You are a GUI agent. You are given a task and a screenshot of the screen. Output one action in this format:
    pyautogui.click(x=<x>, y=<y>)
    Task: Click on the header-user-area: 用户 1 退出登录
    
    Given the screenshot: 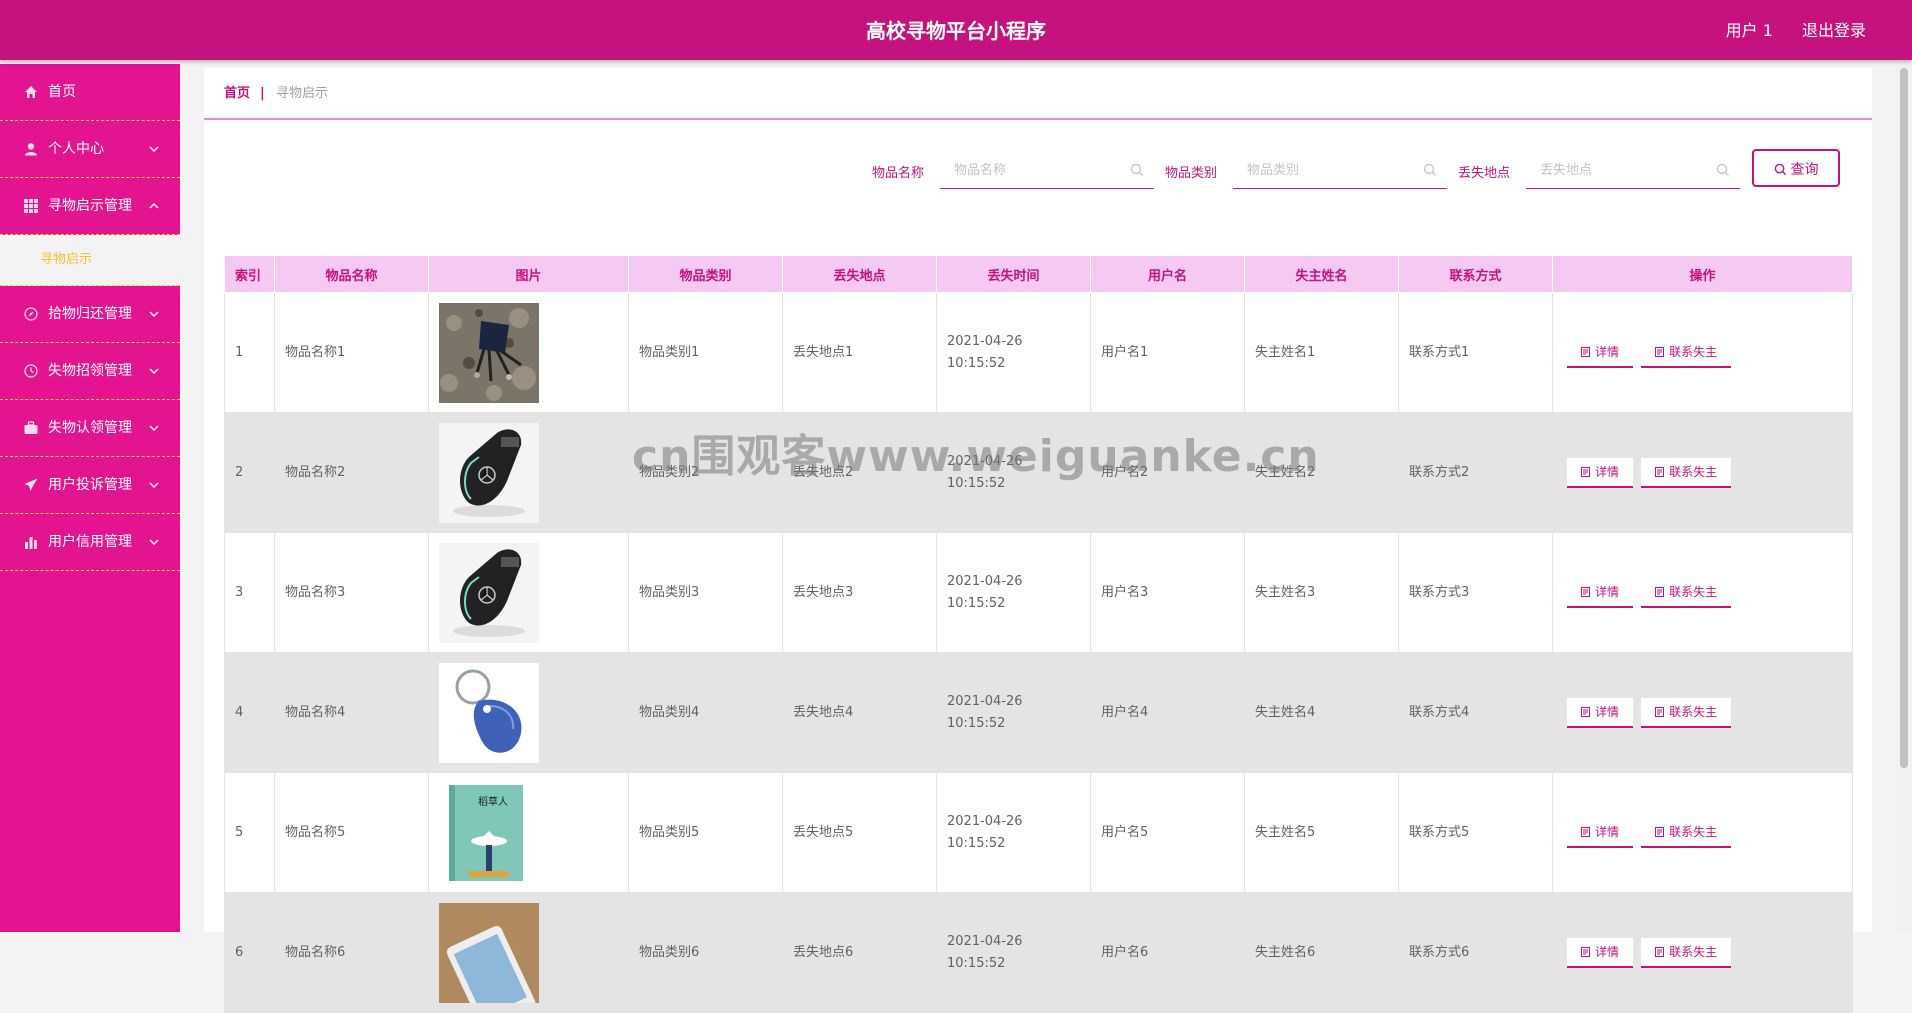 What is the action you would take?
    pyautogui.click(x=1784, y=30)
    